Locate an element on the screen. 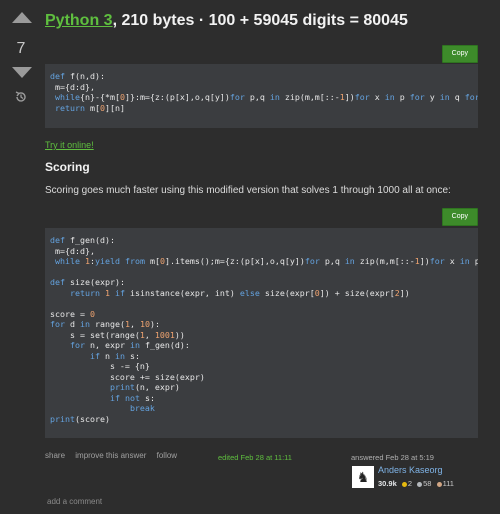 The image size is (500, 514). code-line: print(score) is located at coordinates (80, 418).